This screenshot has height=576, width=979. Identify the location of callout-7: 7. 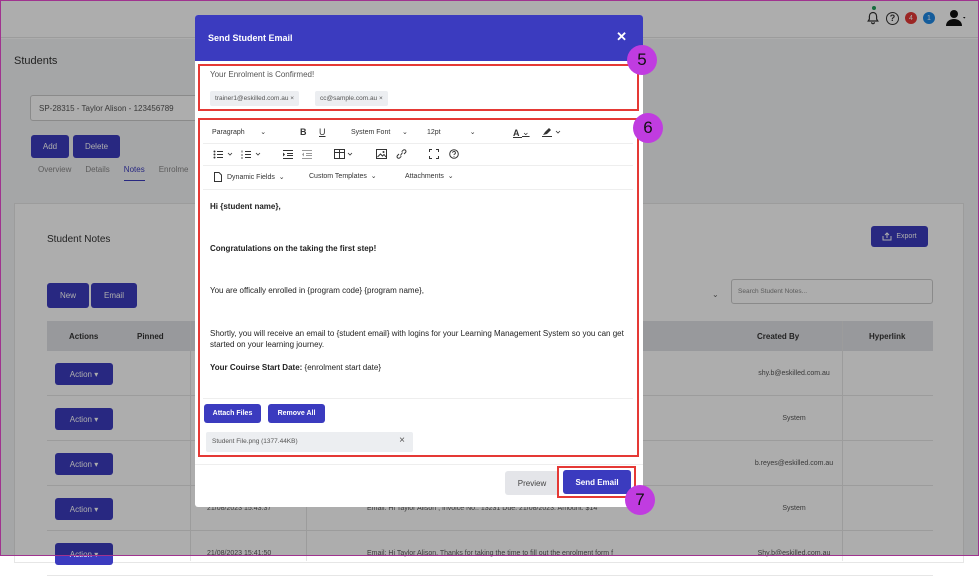
(640, 500).